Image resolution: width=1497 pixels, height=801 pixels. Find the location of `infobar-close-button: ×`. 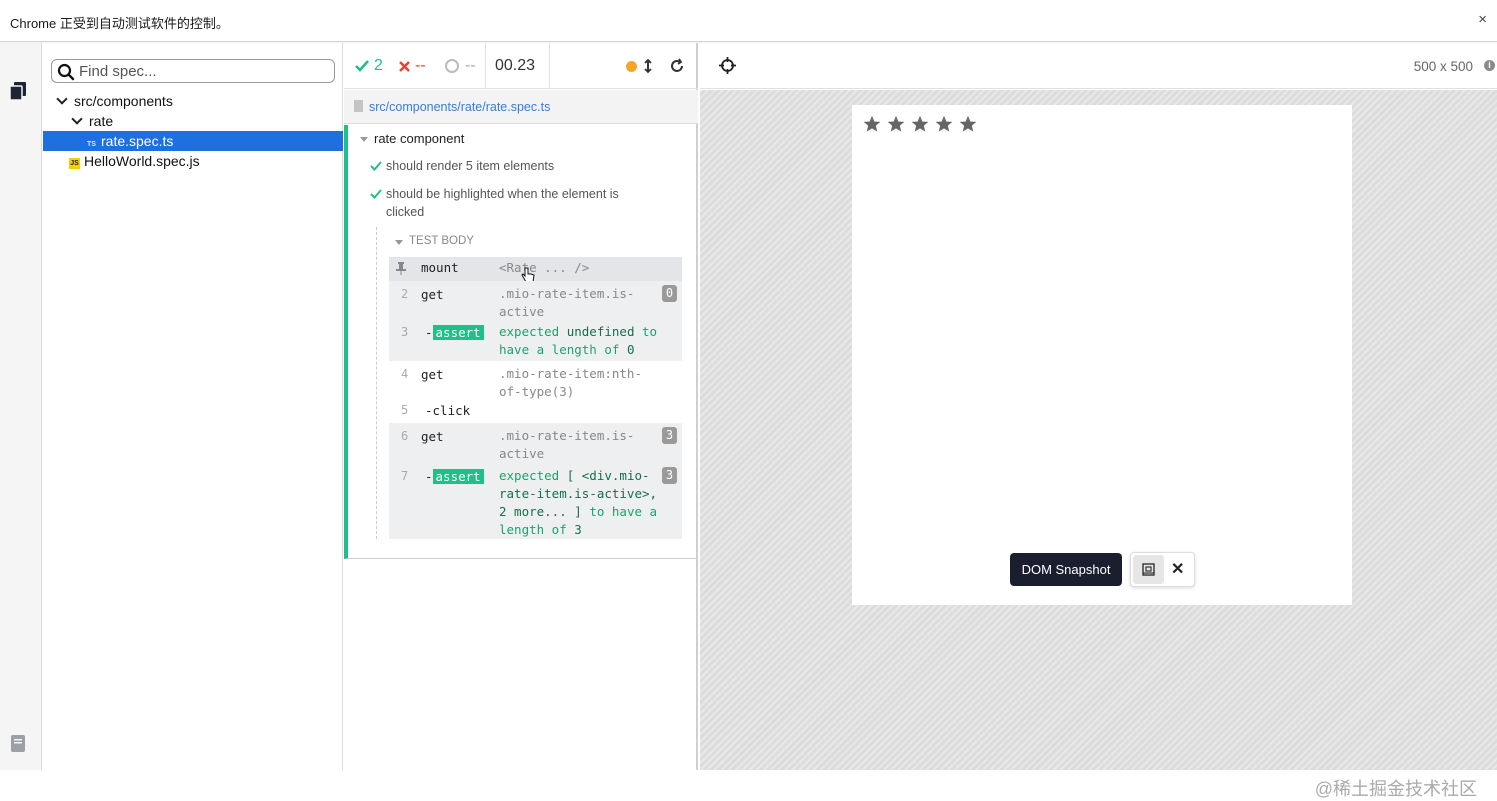

infobar-close-button: × is located at coordinates (1482, 19).